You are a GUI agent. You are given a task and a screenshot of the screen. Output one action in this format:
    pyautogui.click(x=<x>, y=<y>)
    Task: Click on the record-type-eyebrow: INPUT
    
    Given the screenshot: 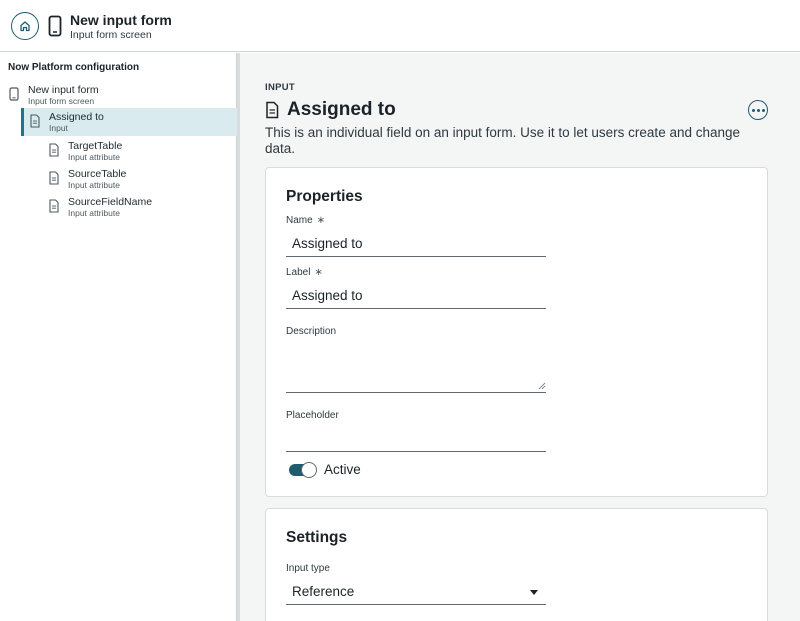 What is the action you would take?
    pyautogui.click(x=280, y=87)
    